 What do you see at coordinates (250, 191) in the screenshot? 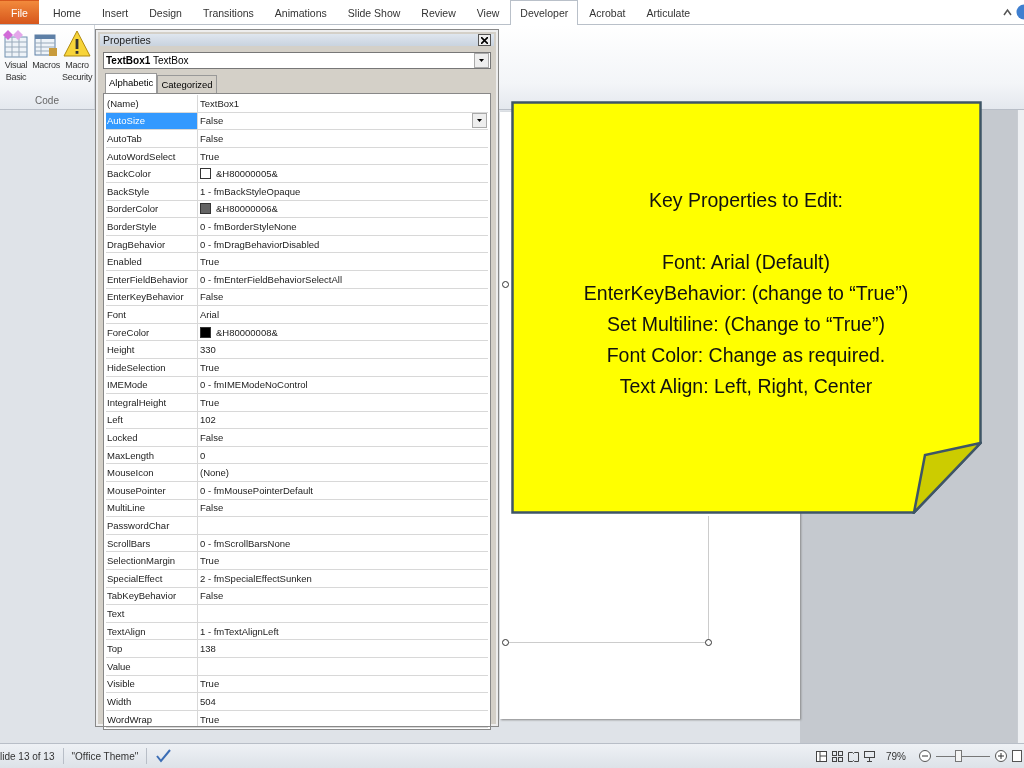
I see `property-value: 1 - fmBackStyleOpaque` at bounding box center [250, 191].